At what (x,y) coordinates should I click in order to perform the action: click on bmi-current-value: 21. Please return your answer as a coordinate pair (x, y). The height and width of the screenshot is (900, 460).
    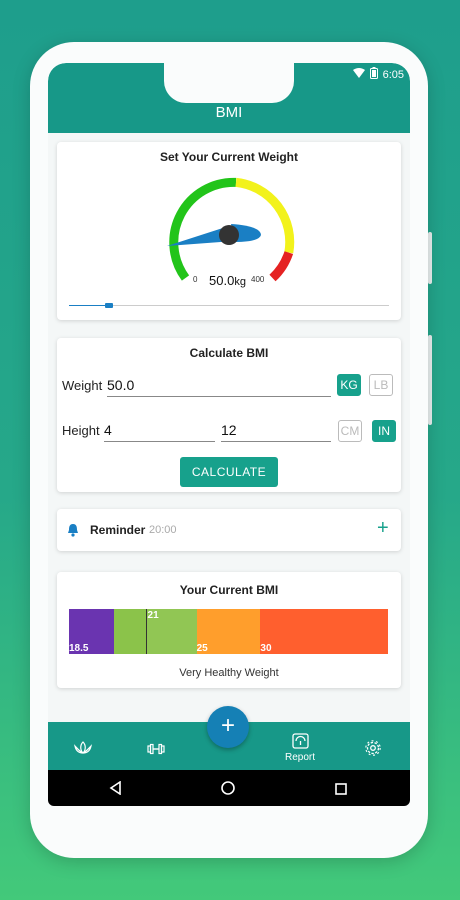
    Looking at the image, I should click on (153, 615).